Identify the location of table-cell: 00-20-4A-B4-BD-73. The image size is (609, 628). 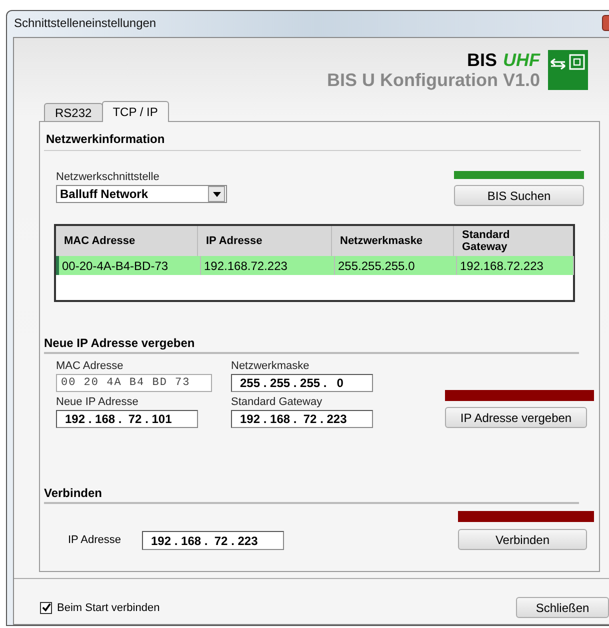
(130, 265).